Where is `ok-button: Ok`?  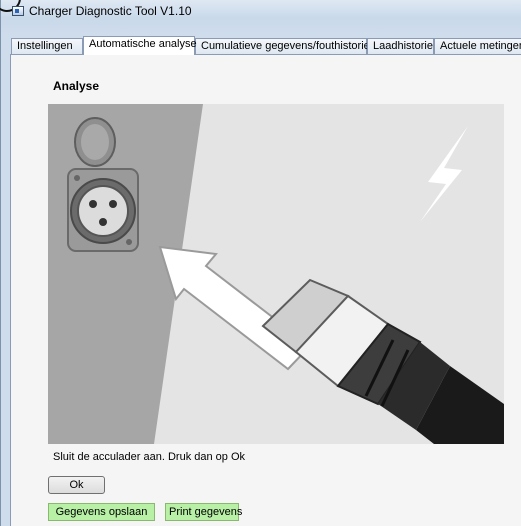
ok-button: Ok is located at coordinates (76, 485).